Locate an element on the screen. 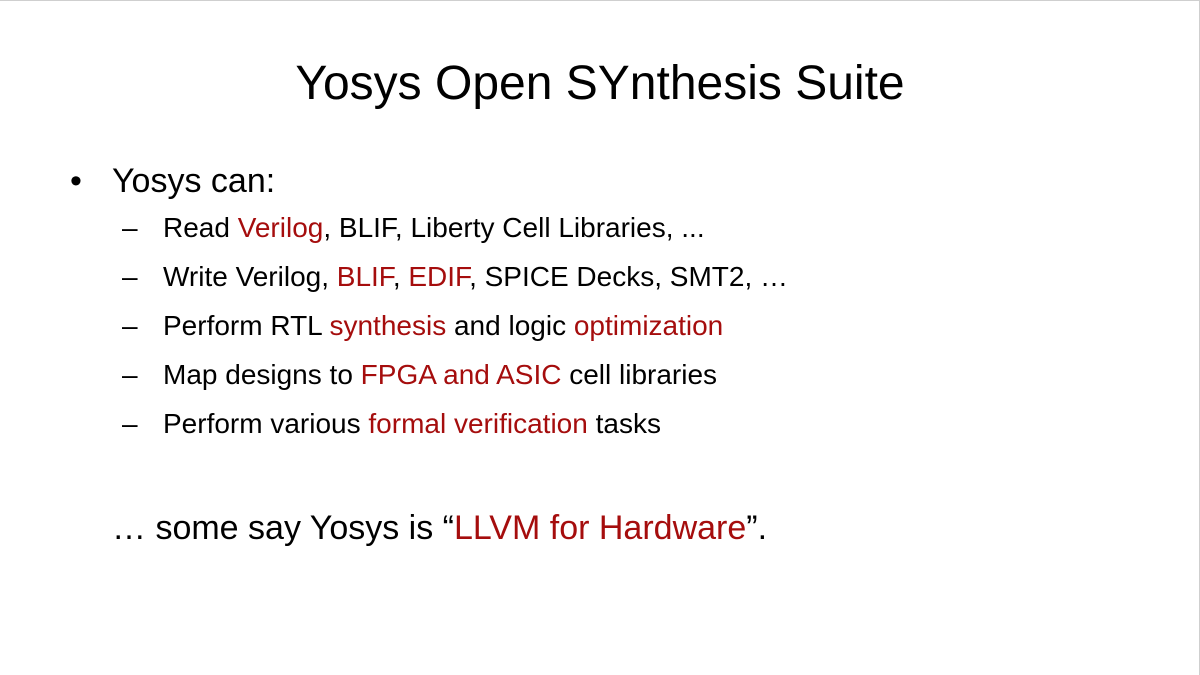 This screenshot has height=675, width=1200. highlighted-text: LLVM for Hardware is located at coordinates (600, 528).